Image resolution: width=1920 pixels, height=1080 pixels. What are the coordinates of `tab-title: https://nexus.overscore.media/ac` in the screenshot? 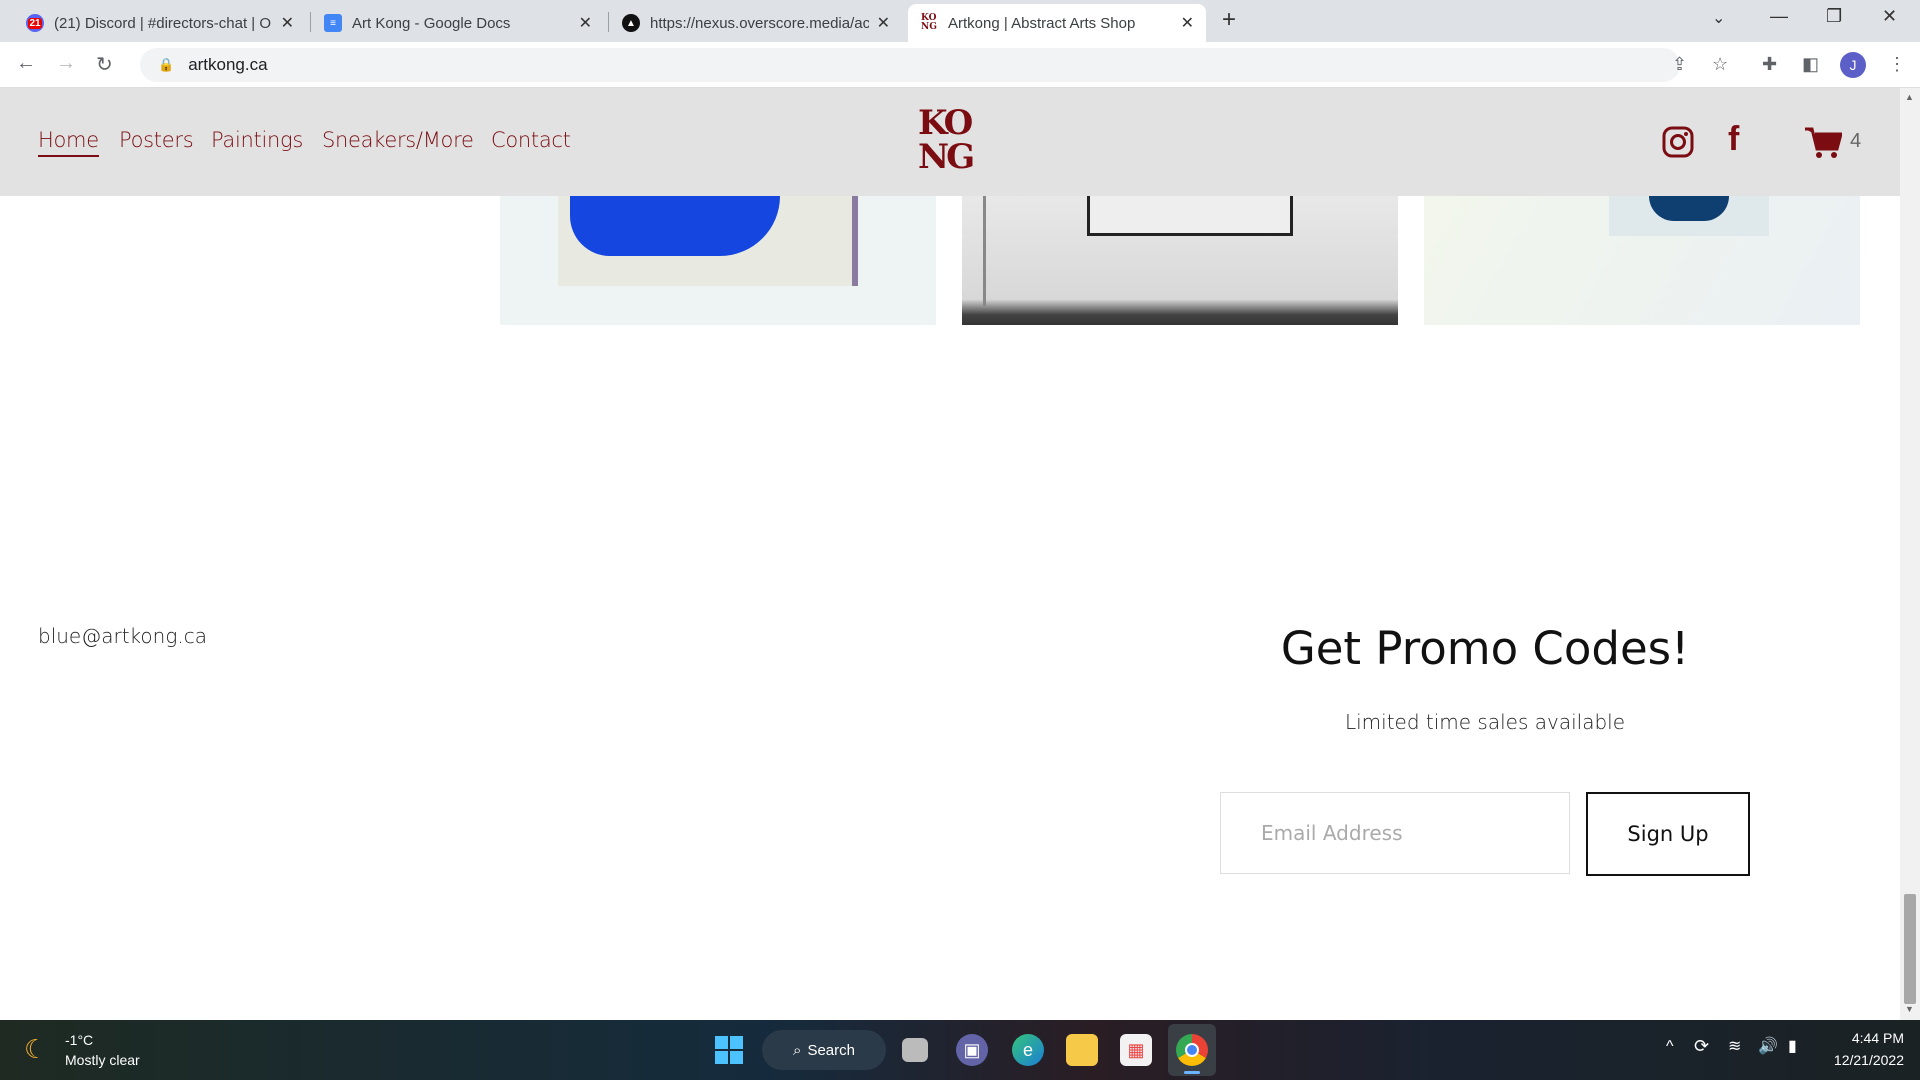 It's located at (759, 23).